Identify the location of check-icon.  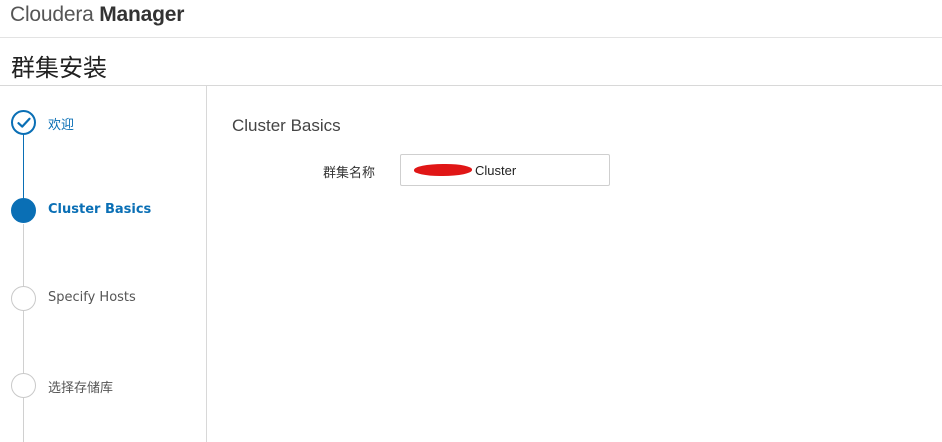
(24, 122).